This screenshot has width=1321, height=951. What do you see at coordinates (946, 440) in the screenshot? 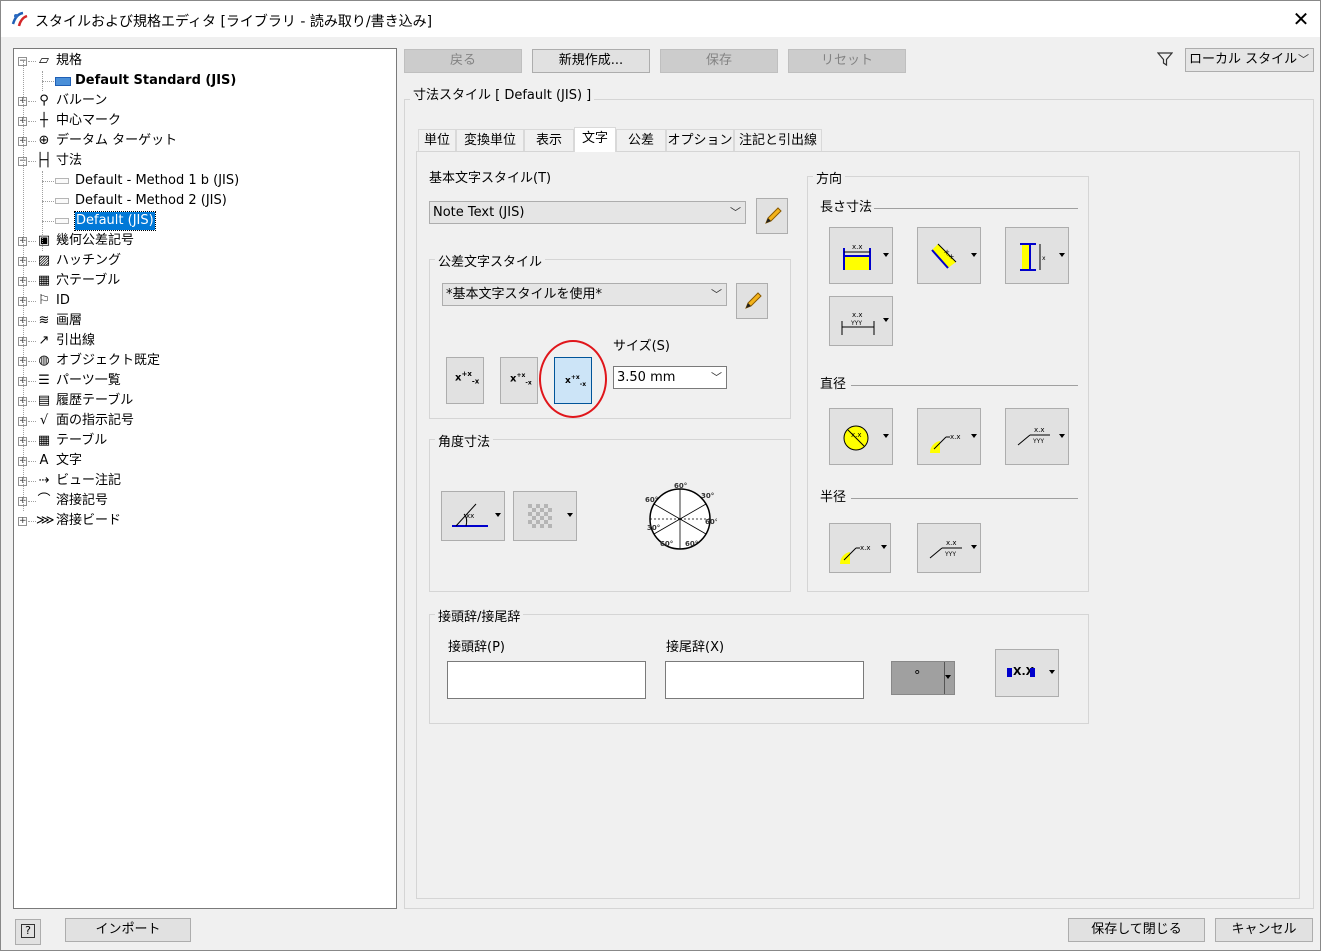
I see `diameter-leader-icon: x.x` at bounding box center [946, 440].